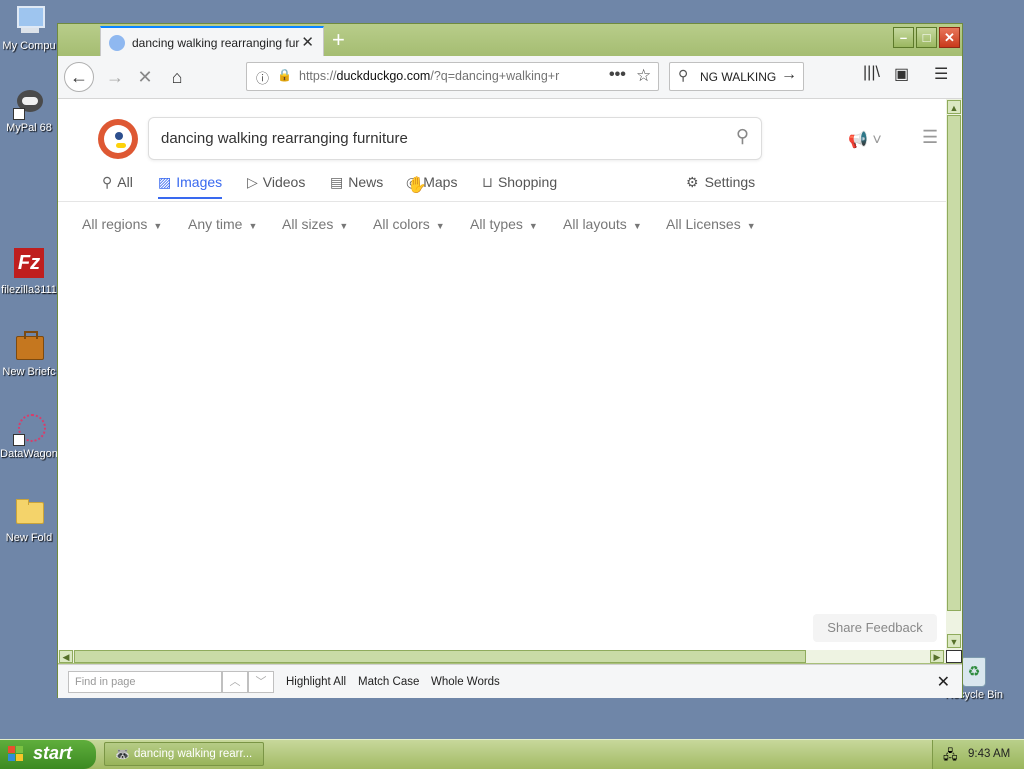 This screenshot has width=1024, height=769. I want to click on play-icon: ▷, so click(252, 182).